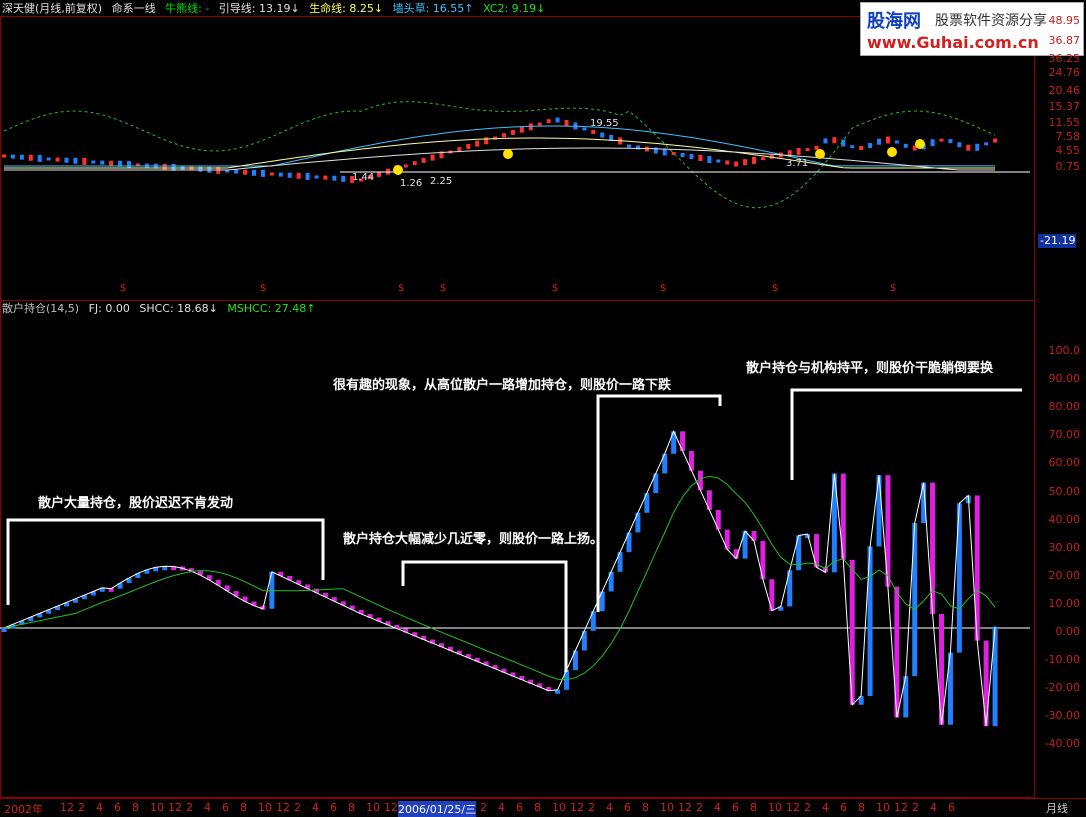  I want to click on retail-axis-label: 30.00, so click(1064, 547).